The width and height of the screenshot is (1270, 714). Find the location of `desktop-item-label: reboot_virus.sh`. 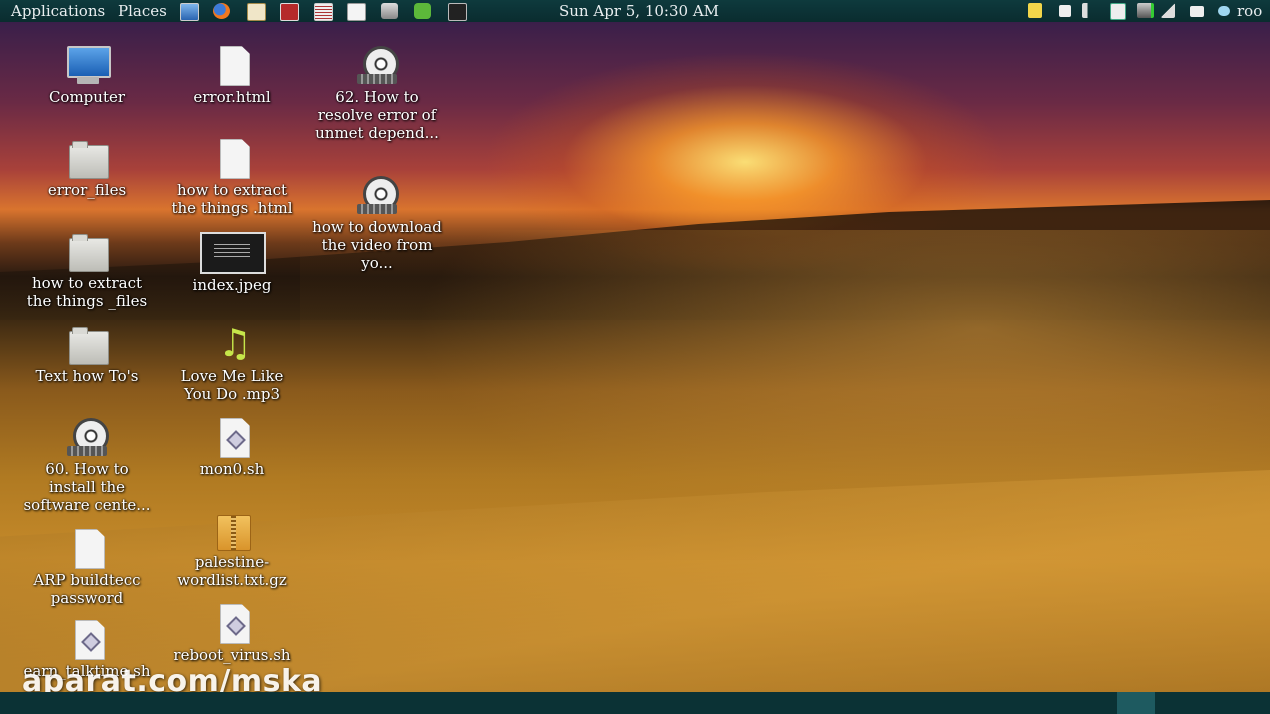

desktop-item-label: reboot_virus.sh is located at coordinates (232, 655).